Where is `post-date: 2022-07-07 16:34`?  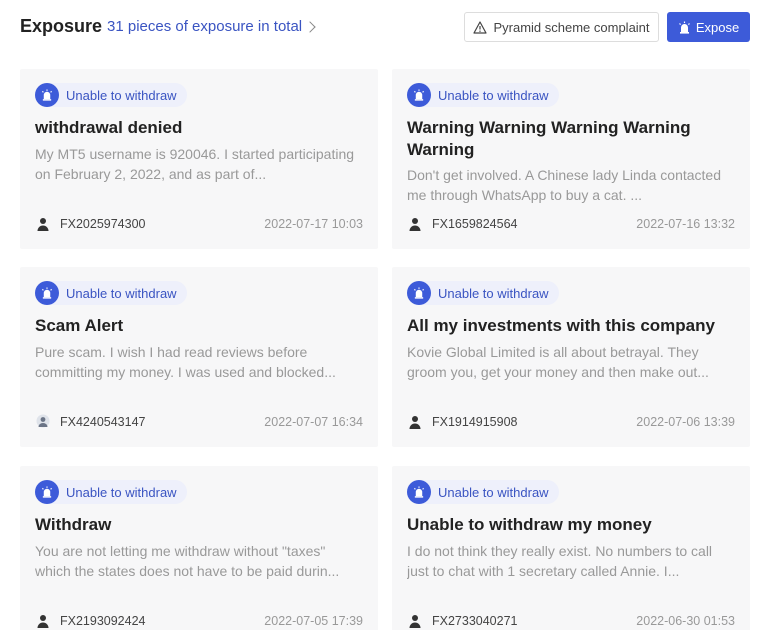 post-date: 2022-07-07 16:34 is located at coordinates (313, 422).